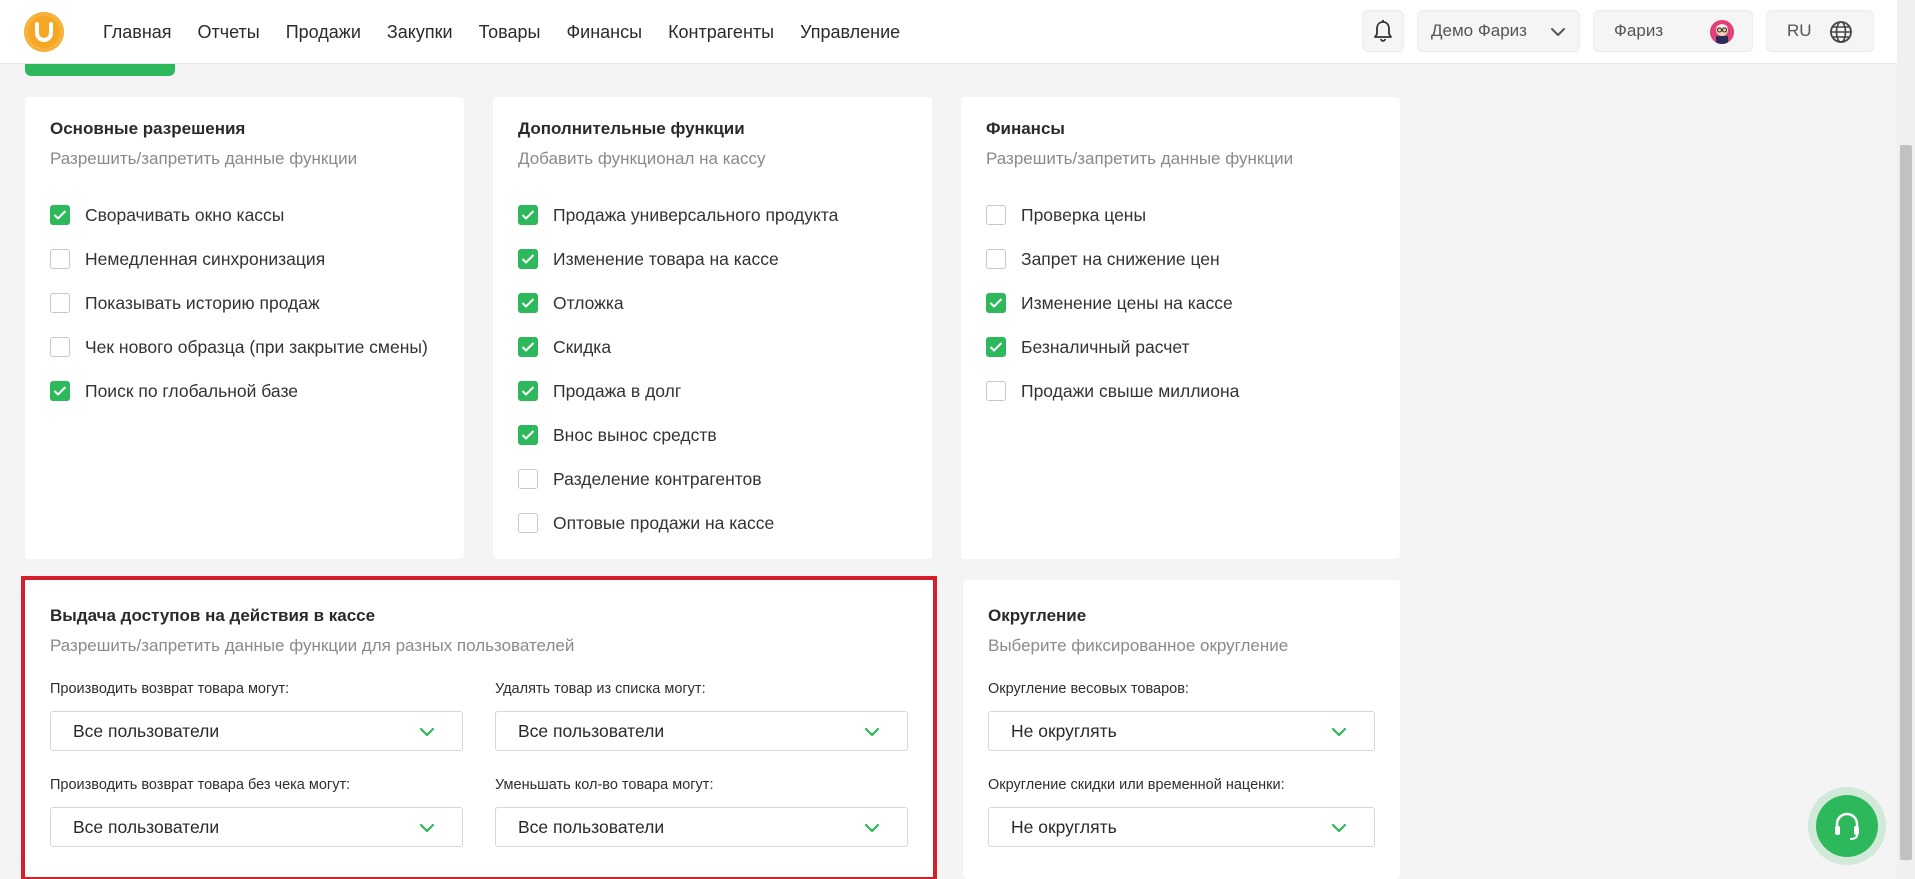  I want to click on checkbox-label: Сворачивать окно кассы, so click(185, 214).